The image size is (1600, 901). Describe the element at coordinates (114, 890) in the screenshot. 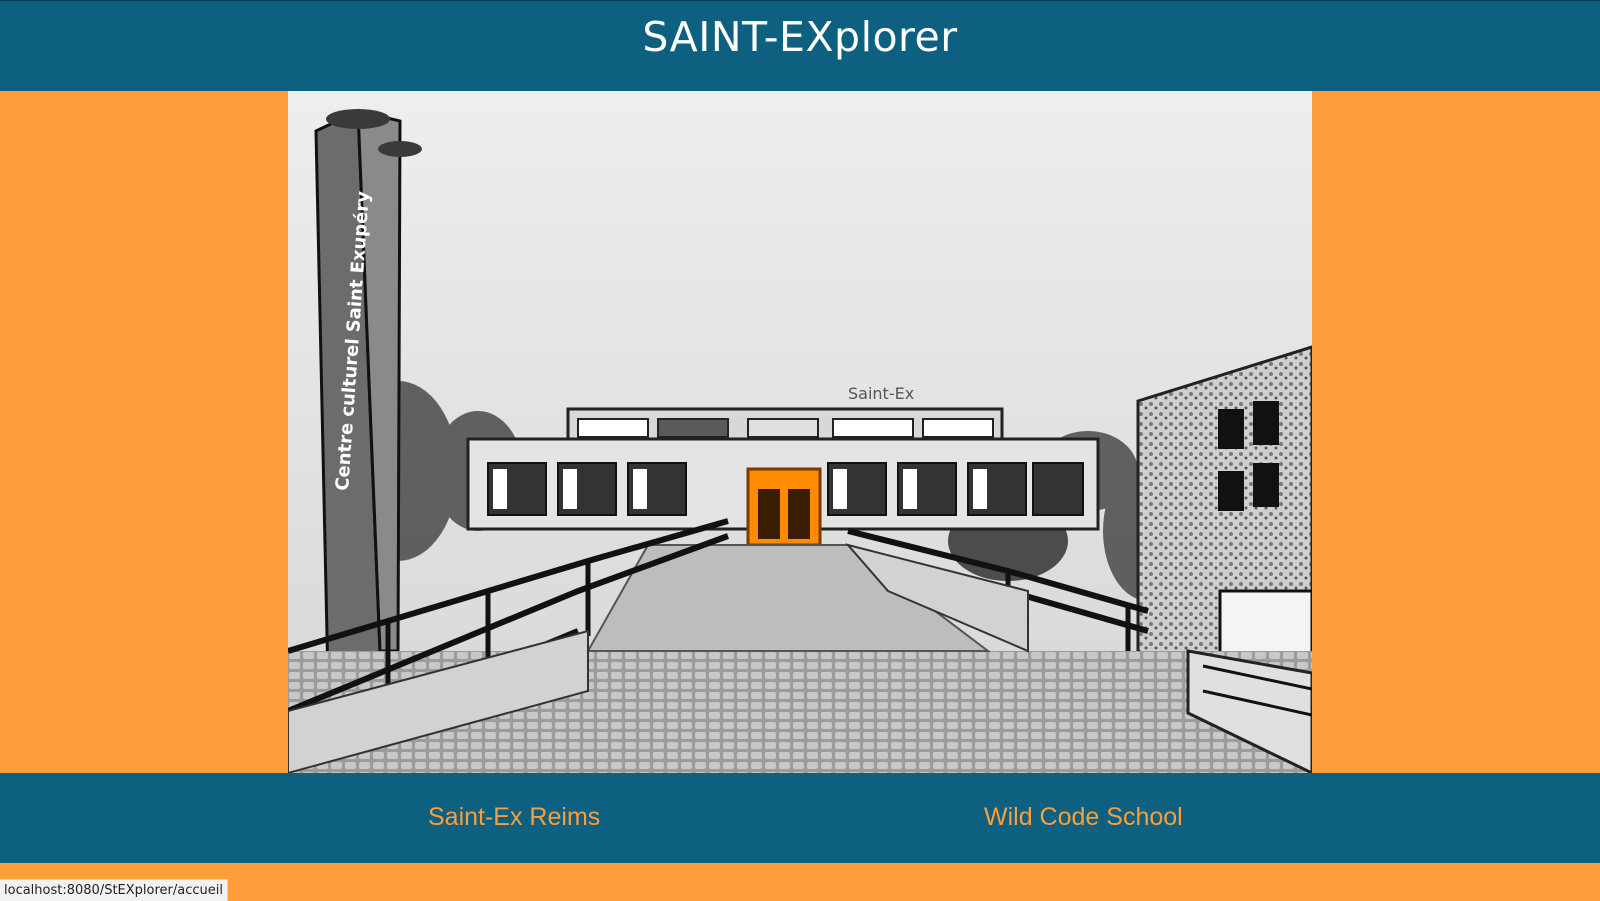

I see `browser-status-url: localhost:8080/StEXplorer/accueil` at that location.